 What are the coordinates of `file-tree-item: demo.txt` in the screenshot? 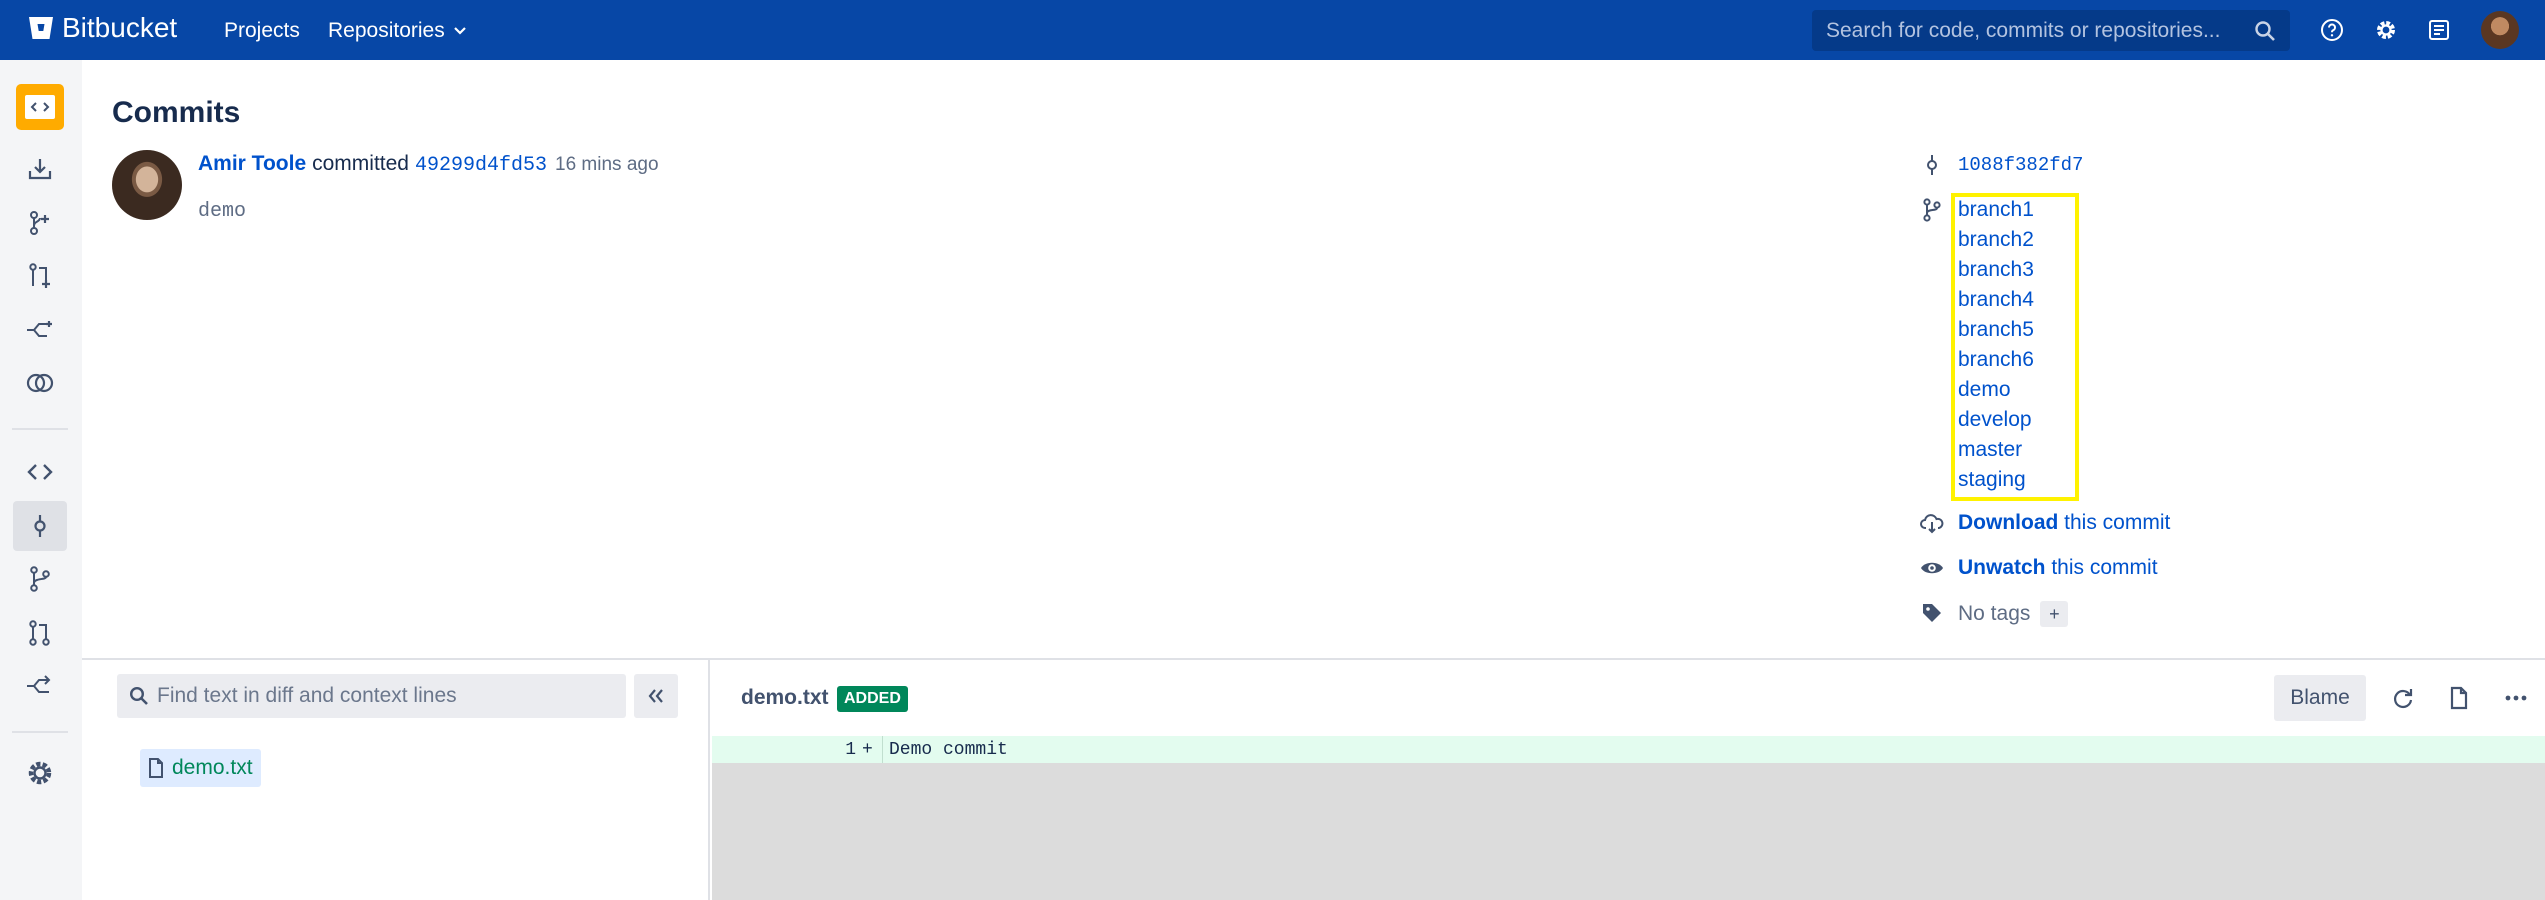 It's located at (200, 768).